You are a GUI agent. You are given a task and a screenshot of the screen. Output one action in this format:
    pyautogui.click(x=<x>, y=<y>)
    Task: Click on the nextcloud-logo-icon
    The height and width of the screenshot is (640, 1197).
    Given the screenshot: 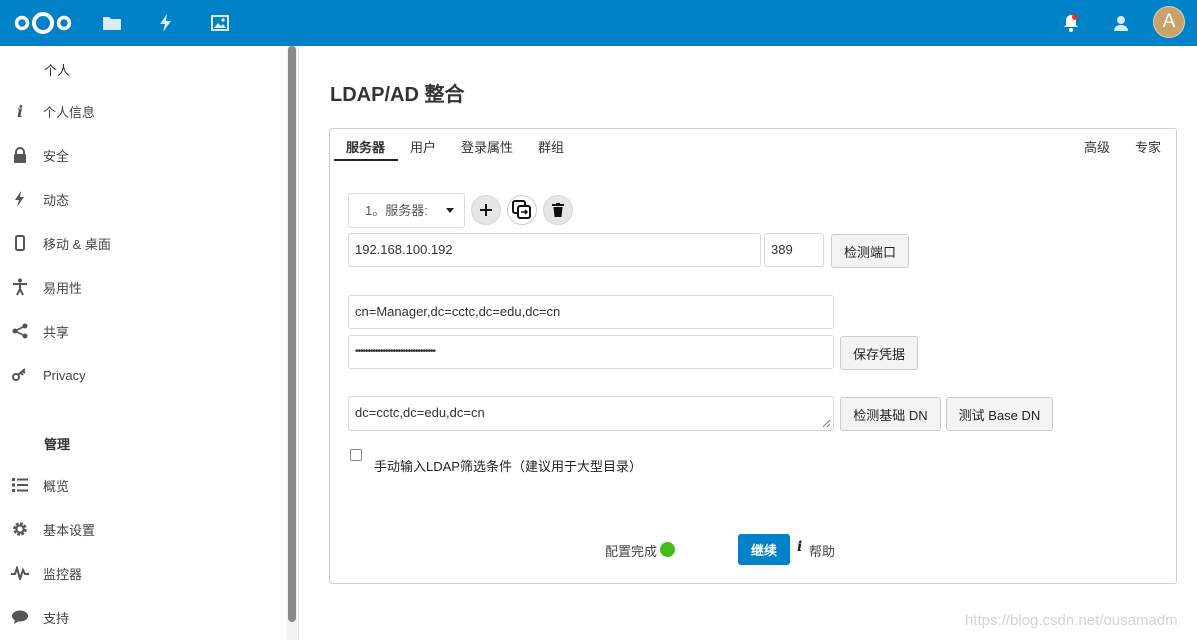 What is the action you would take?
    pyautogui.click(x=43, y=23)
    